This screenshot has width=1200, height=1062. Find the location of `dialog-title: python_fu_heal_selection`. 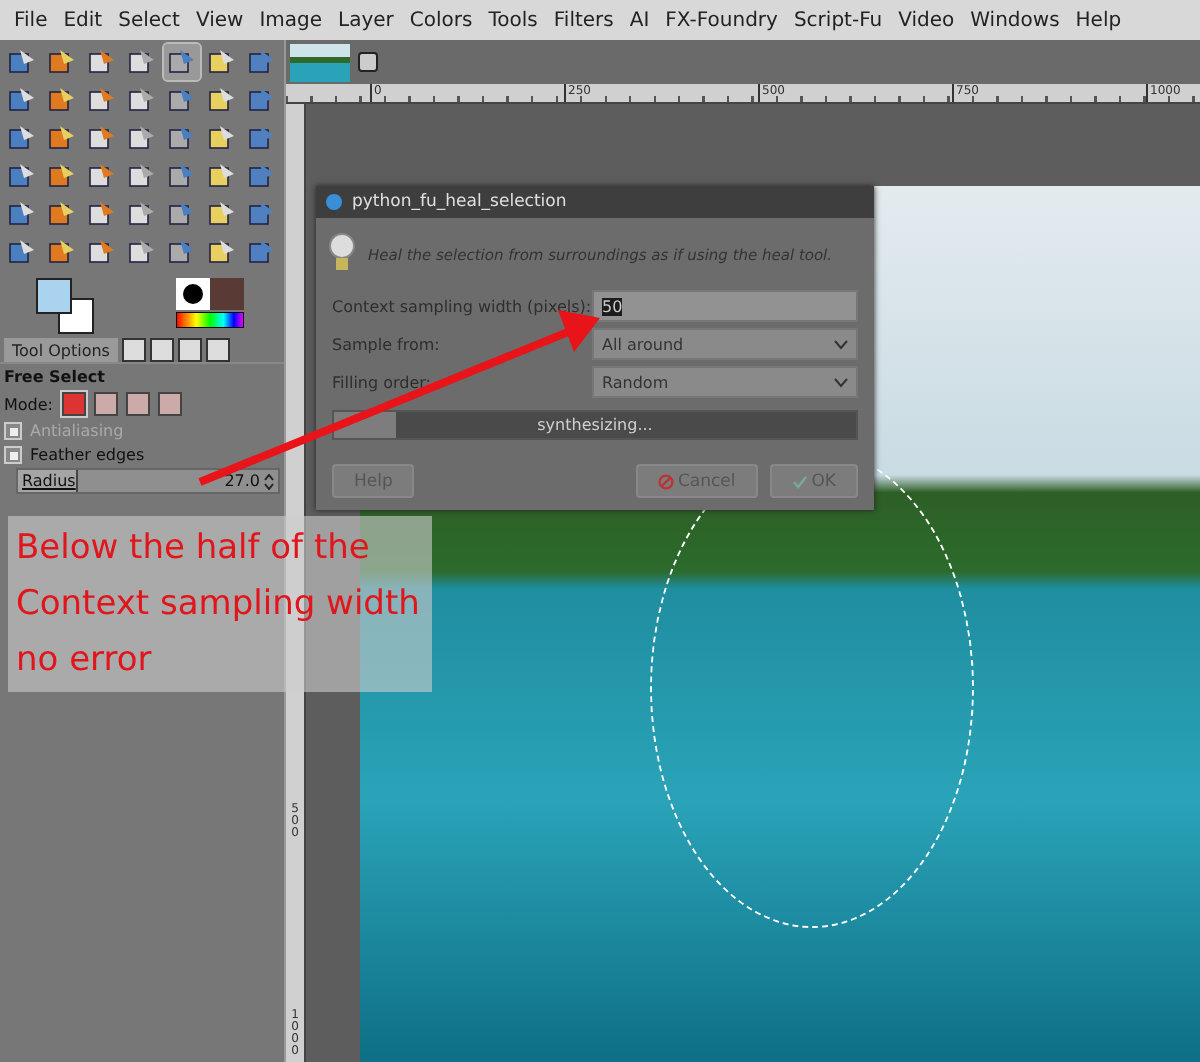

dialog-title: python_fu_heal_selection is located at coordinates (459, 202).